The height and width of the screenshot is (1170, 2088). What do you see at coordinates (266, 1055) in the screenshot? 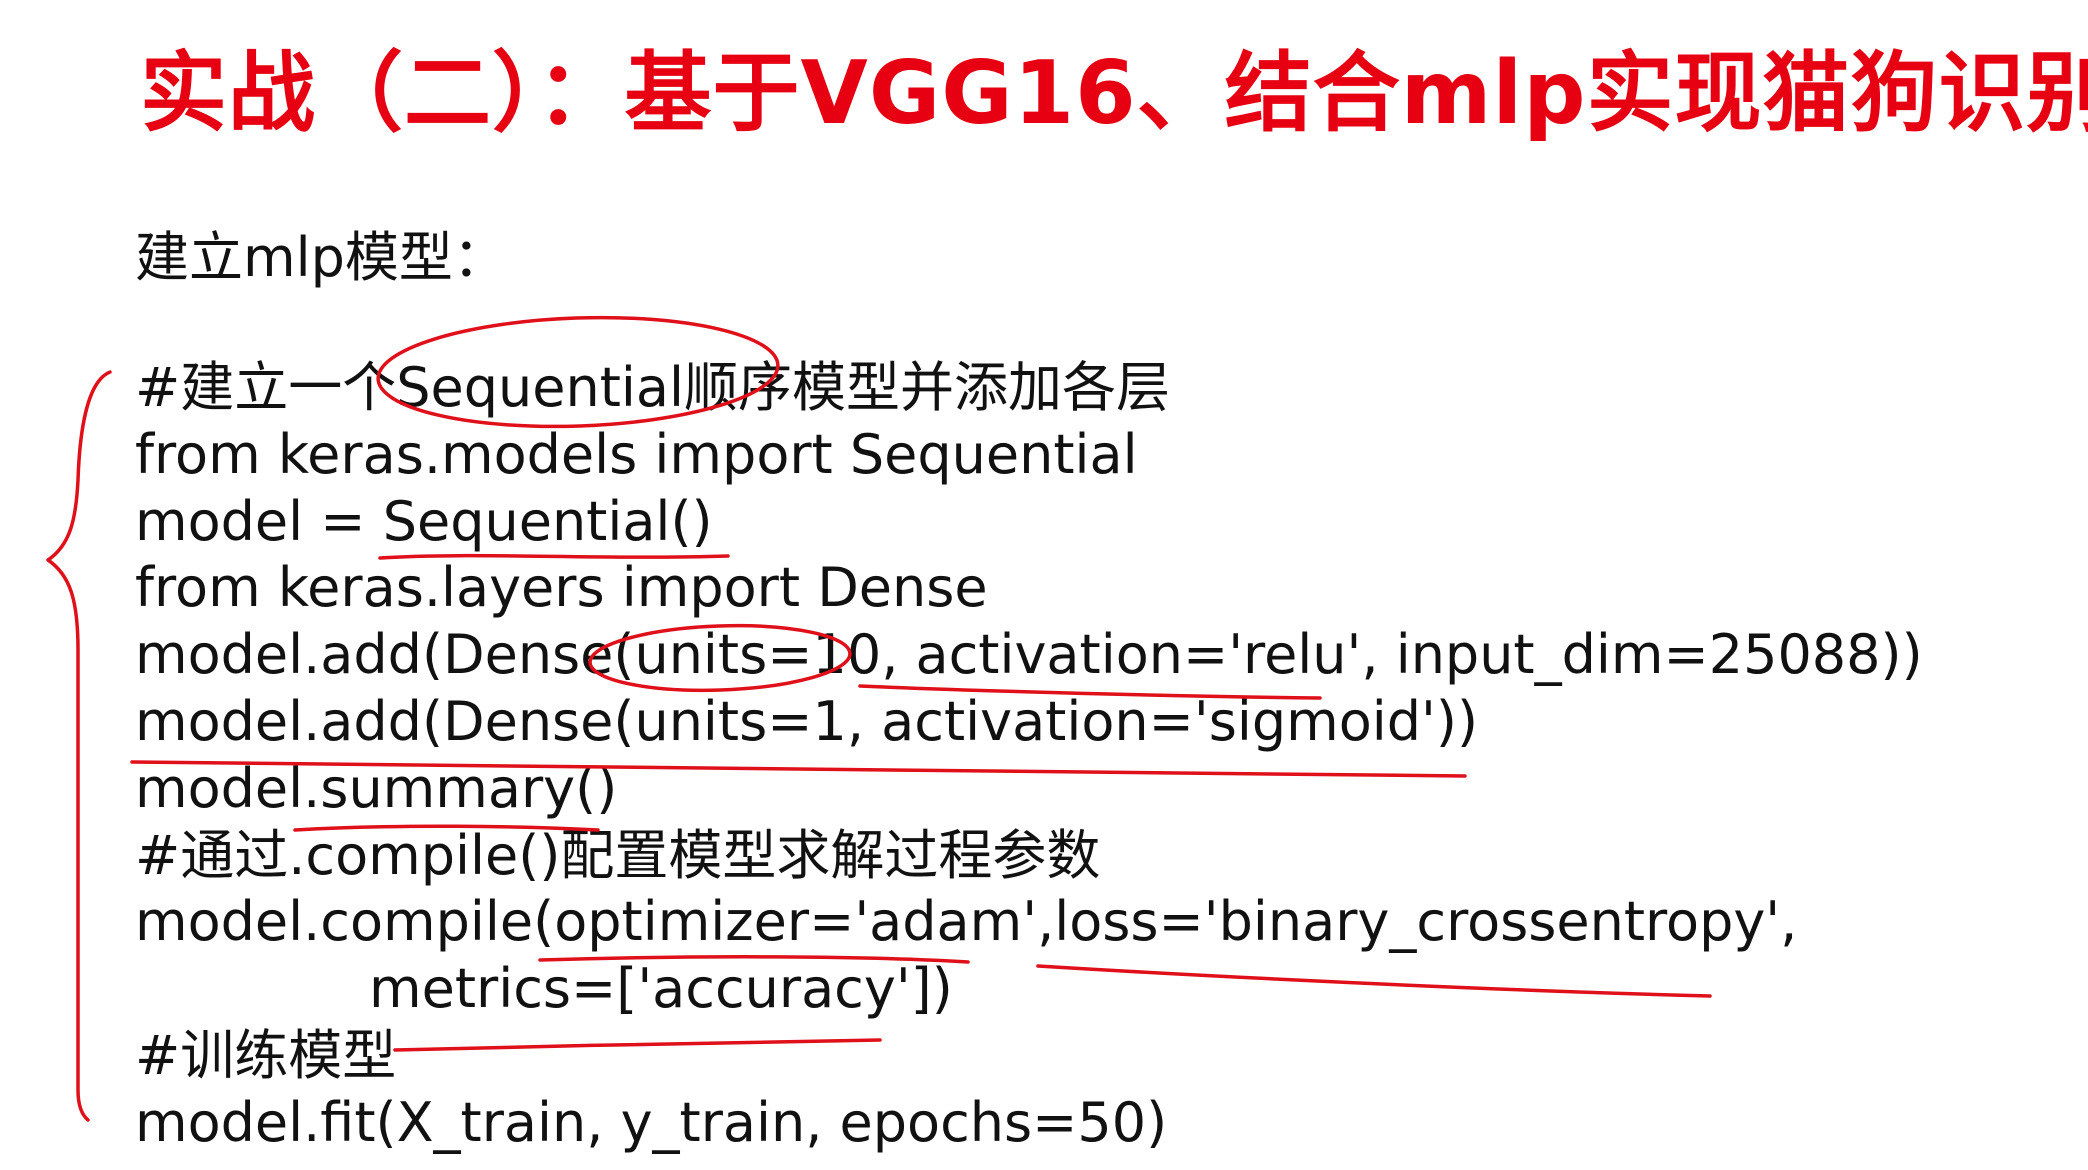
I see `code-comment: #训练模型` at bounding box center [266, 1055].